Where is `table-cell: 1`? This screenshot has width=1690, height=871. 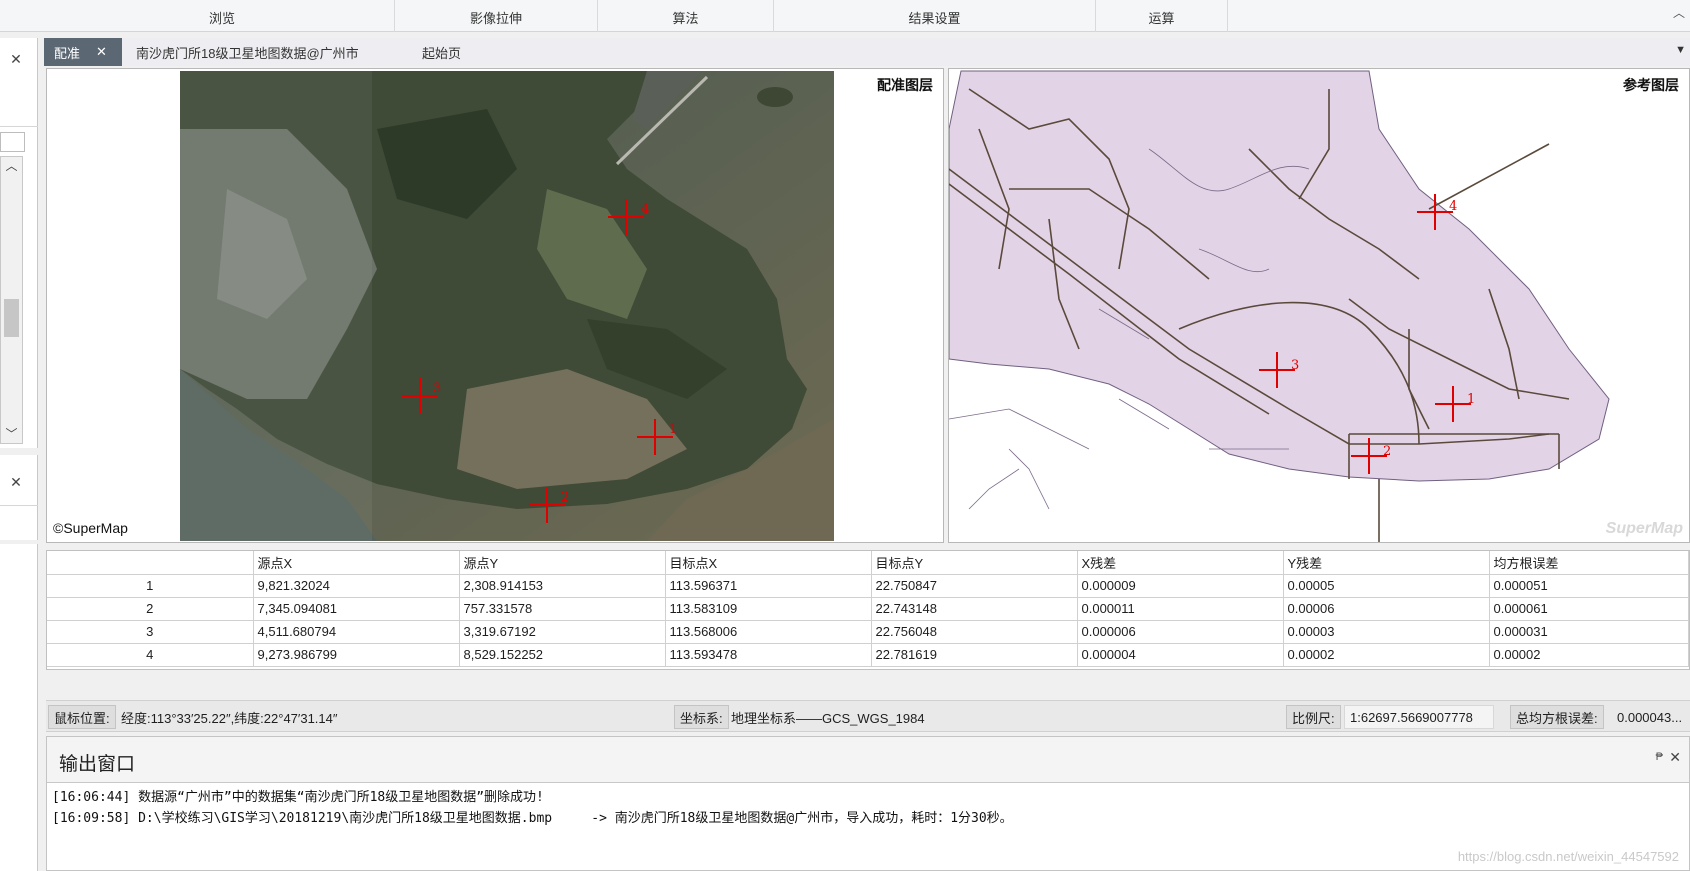 table-cell: 1 is located at coordinates (150, 586).